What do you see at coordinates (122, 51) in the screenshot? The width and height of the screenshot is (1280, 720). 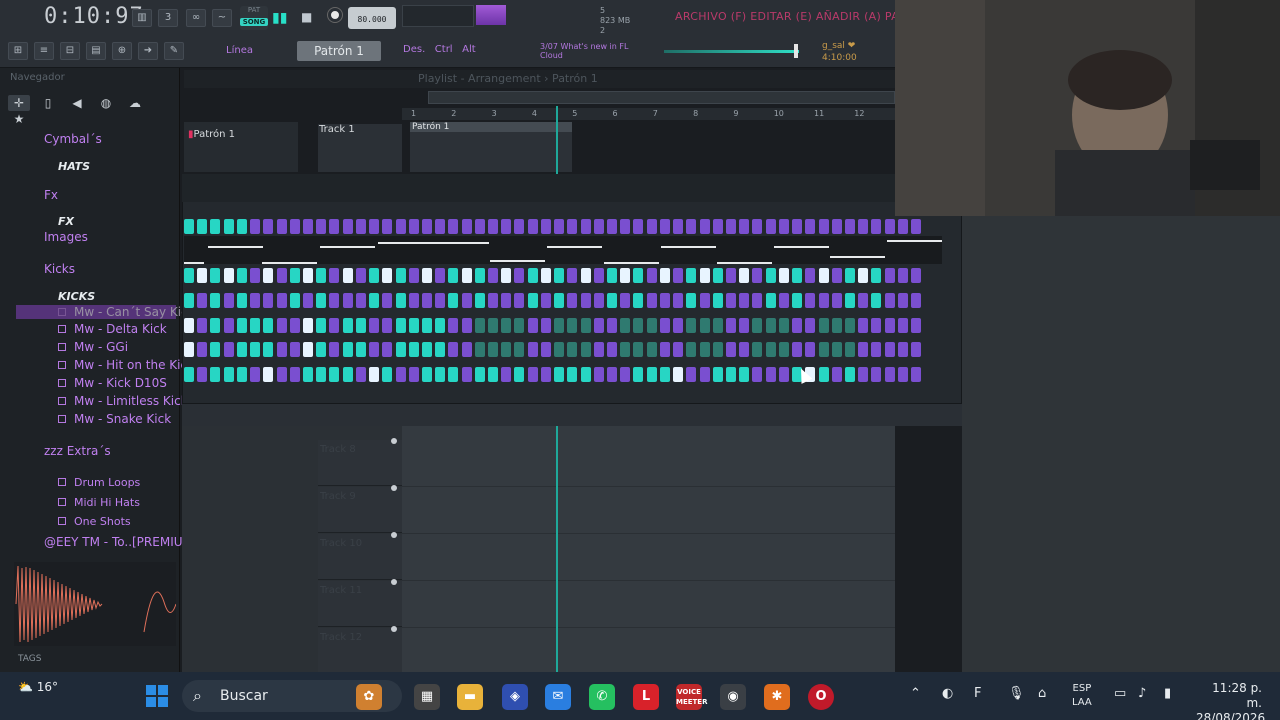 I see `plugin-icon: ⊕` at bounding box center [122, 51].